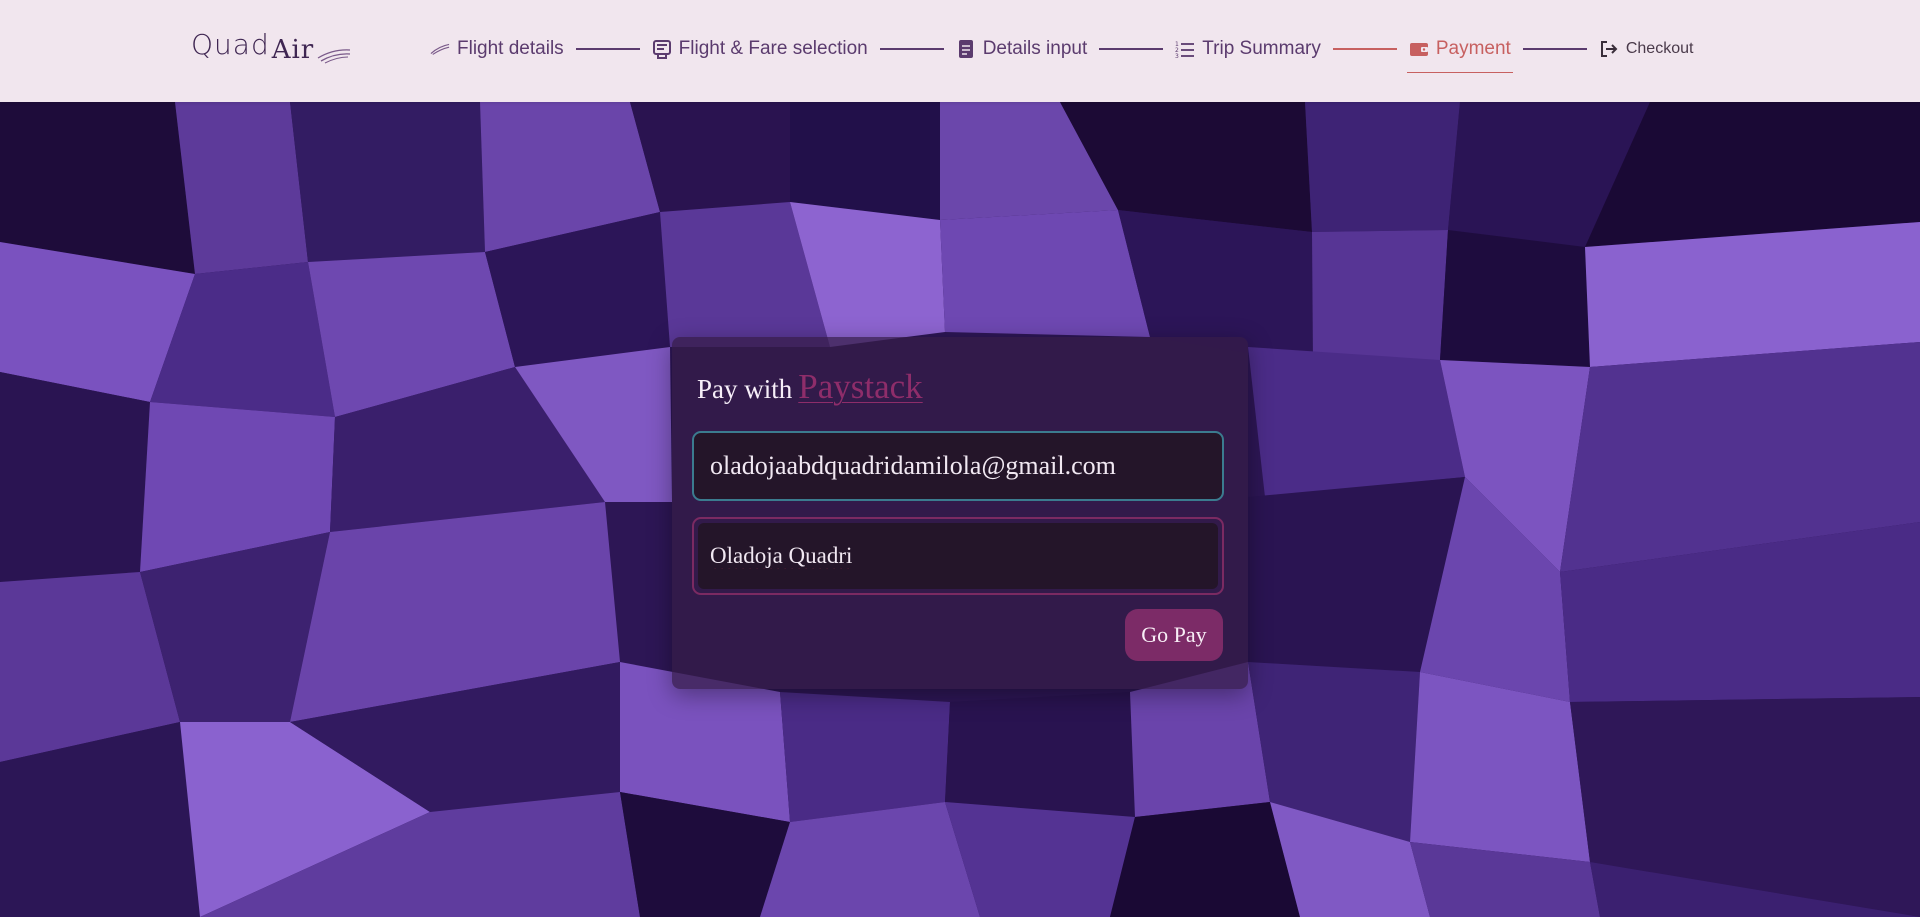 Image resolution: width=1920 pixels, height=917 pixels. What do you see at coordinates (662, 49) in the screenshot?
I see `ticket-icon` at bounding box center [662, 49].